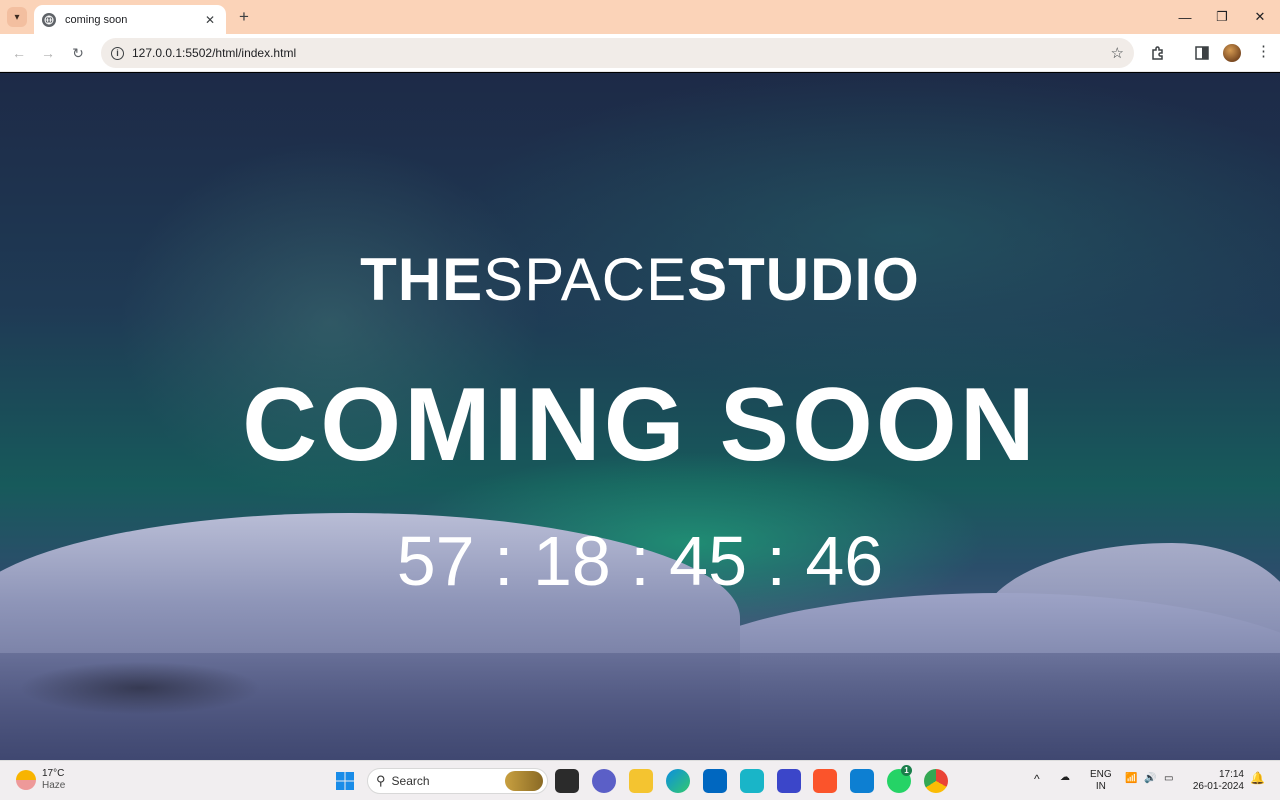 The width and height of the screenshot is (1280, 800). What do you see at coordinates (640, 425) in the screenshot?
I see `coming-soon-heading: COMING SOON` at bounding box center [640, 425].